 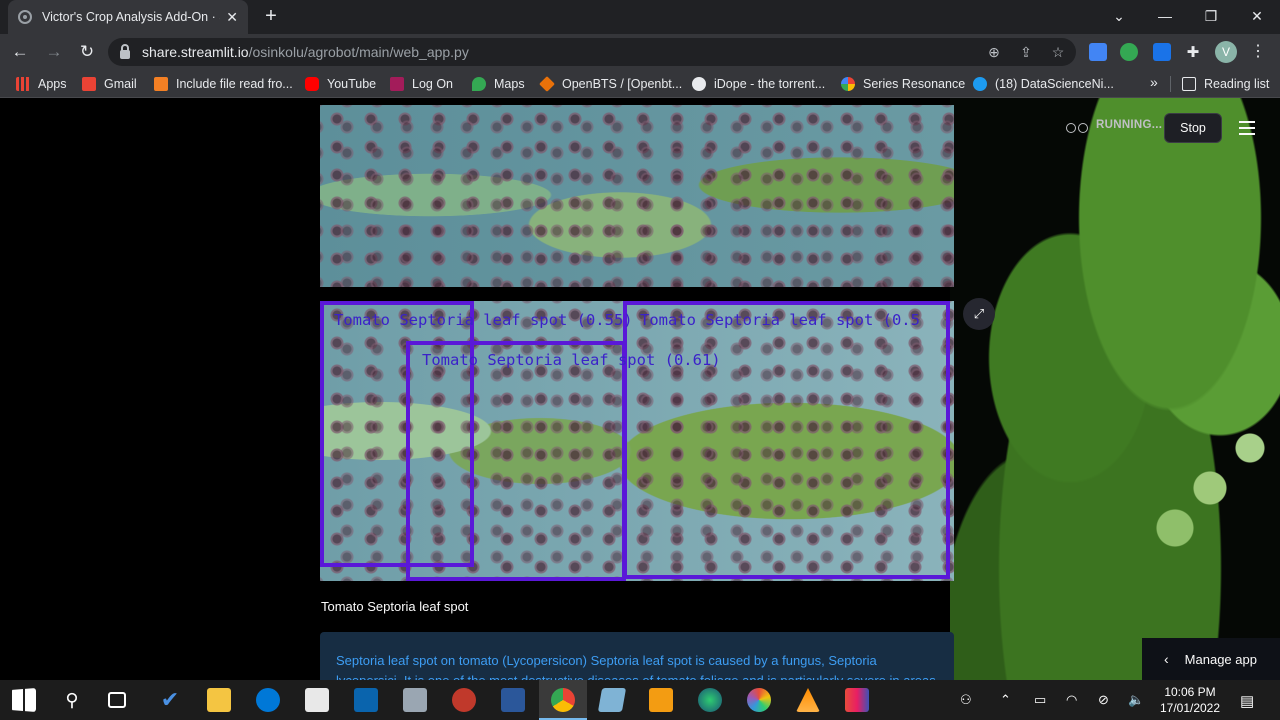 I want to click on tab-search-icon: ⌄, so click(x=1119, y=17).